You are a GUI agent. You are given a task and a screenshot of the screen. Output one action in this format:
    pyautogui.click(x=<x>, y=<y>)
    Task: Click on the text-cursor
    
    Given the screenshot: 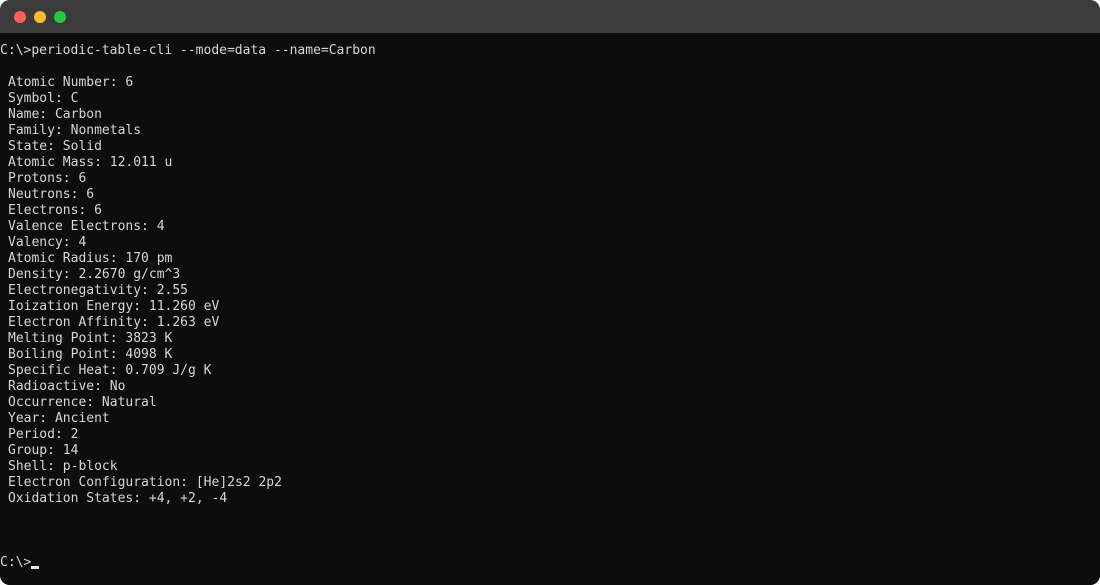 What is the action you would take?
    pyautogui.click(x=35, y=567)
    